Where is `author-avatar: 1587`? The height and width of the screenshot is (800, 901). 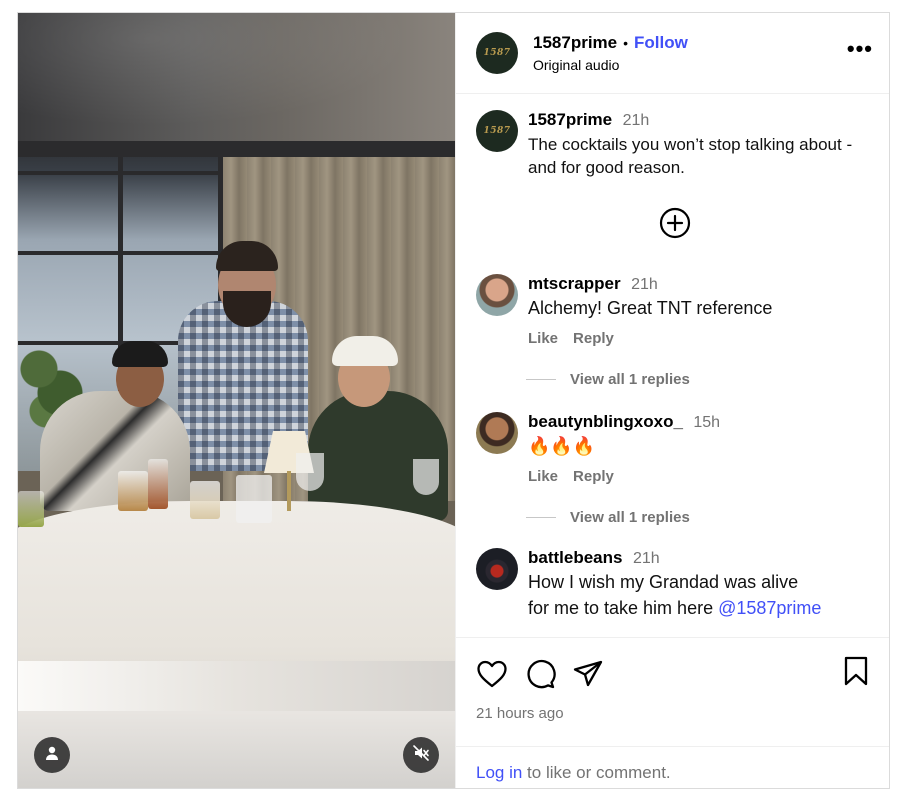 author-avatar: 1587 is located at coordinates (497, 53).